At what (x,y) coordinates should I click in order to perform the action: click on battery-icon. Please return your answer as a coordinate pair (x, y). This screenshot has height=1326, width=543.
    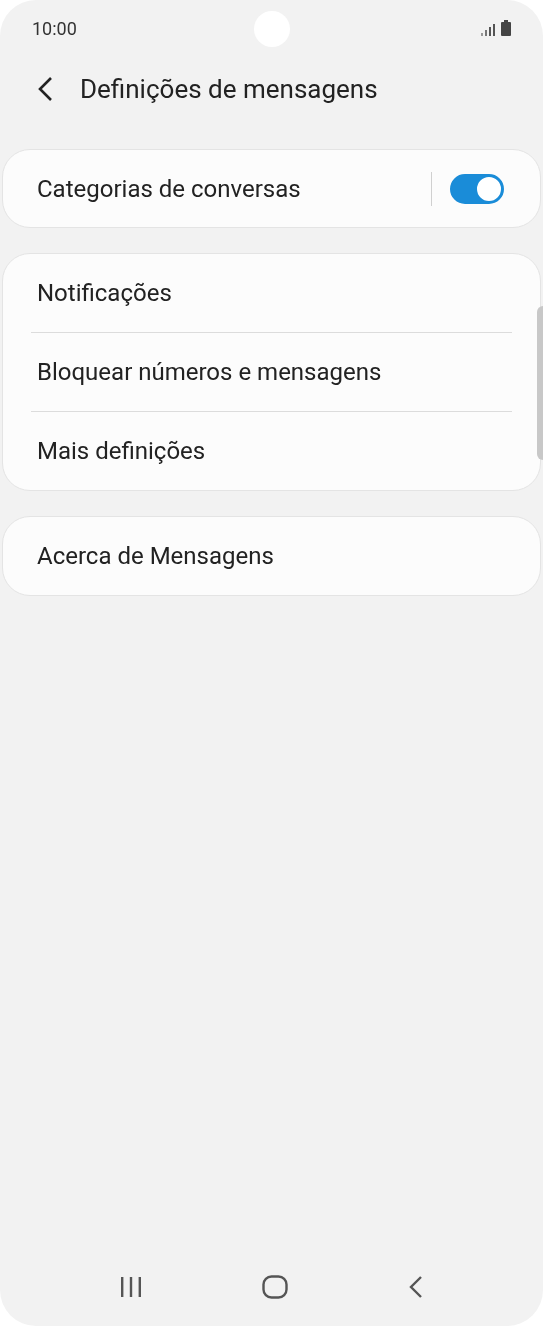
    Looking at the image, I should click on (506, 28).